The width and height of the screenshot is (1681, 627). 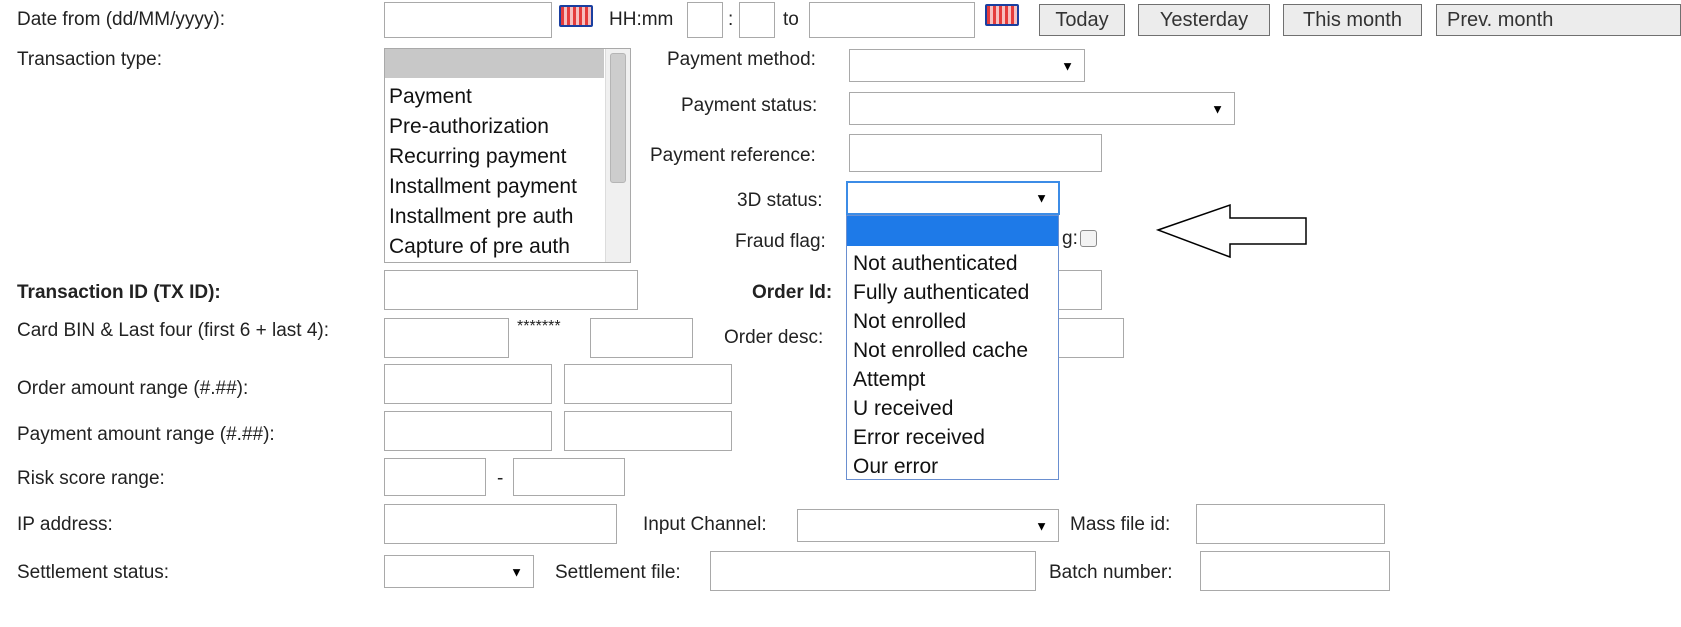 What do you see at coordinates (1204, 20) in the screenshot?
I see `yesterday-button: Yesterday` at bounding box center [1204, 20].